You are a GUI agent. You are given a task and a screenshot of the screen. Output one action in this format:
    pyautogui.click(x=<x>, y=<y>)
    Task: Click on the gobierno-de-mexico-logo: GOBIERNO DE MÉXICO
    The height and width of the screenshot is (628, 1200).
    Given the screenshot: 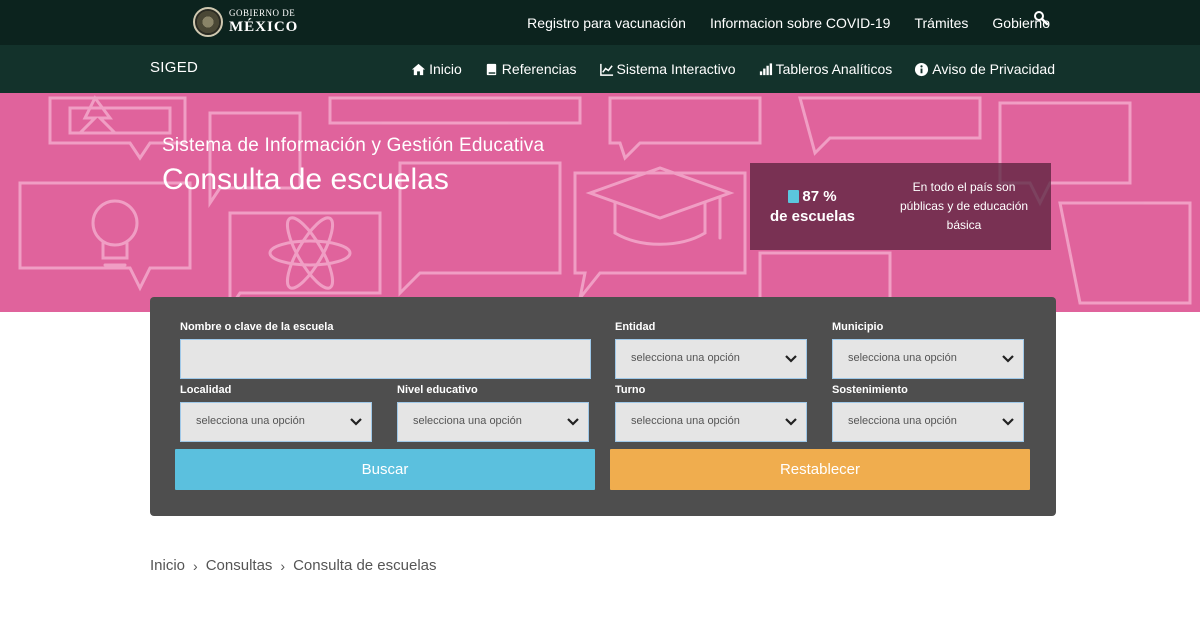 What is the action you would take?
    pyautogui.click(x=245, y=22)
    